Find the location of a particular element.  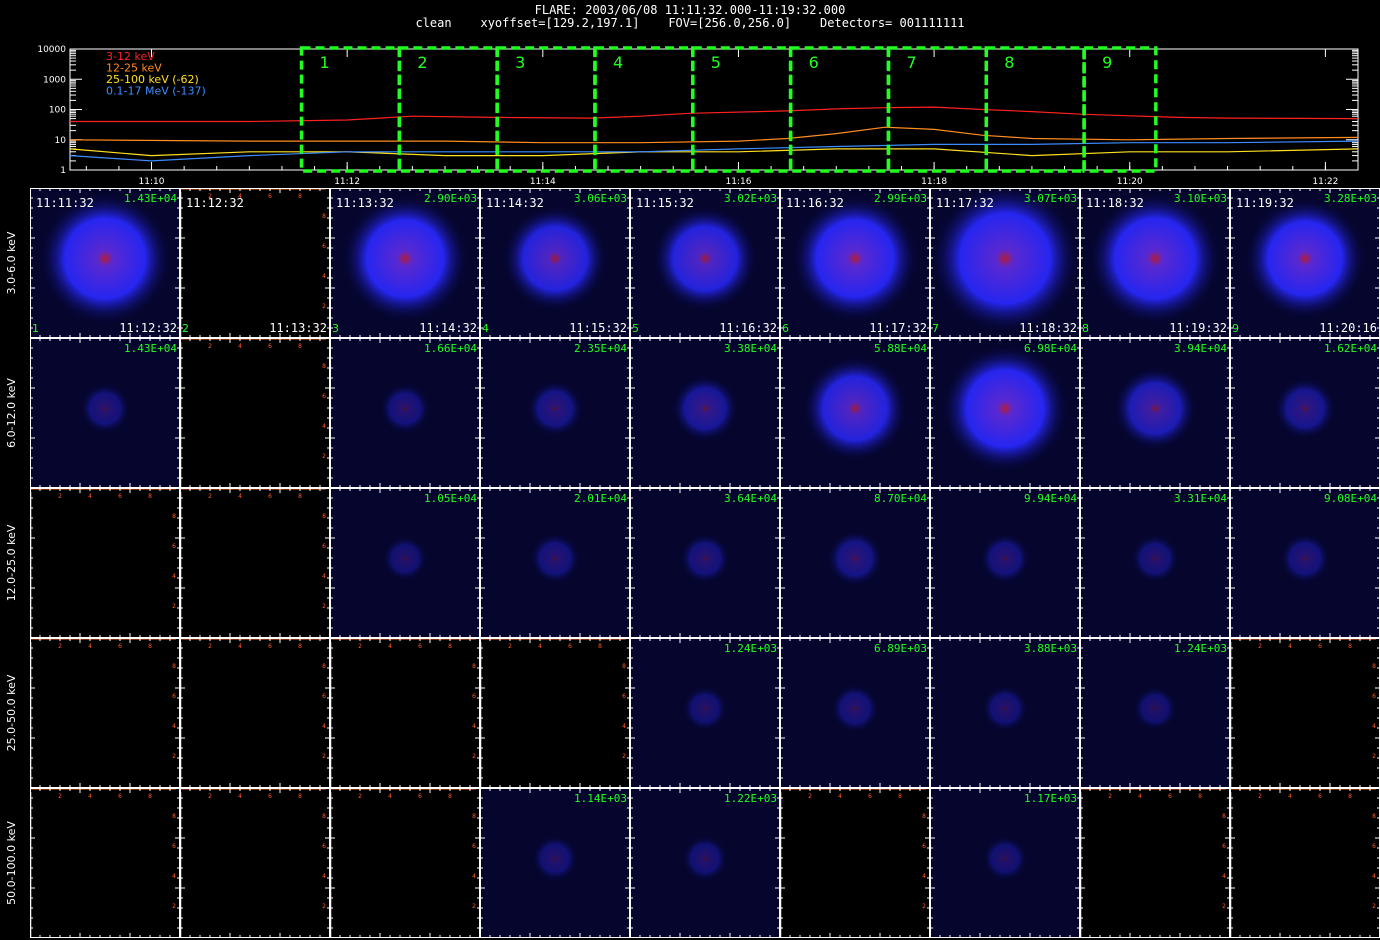

interval-end-time: 11:17:32 is located at coordinates (898, 328).